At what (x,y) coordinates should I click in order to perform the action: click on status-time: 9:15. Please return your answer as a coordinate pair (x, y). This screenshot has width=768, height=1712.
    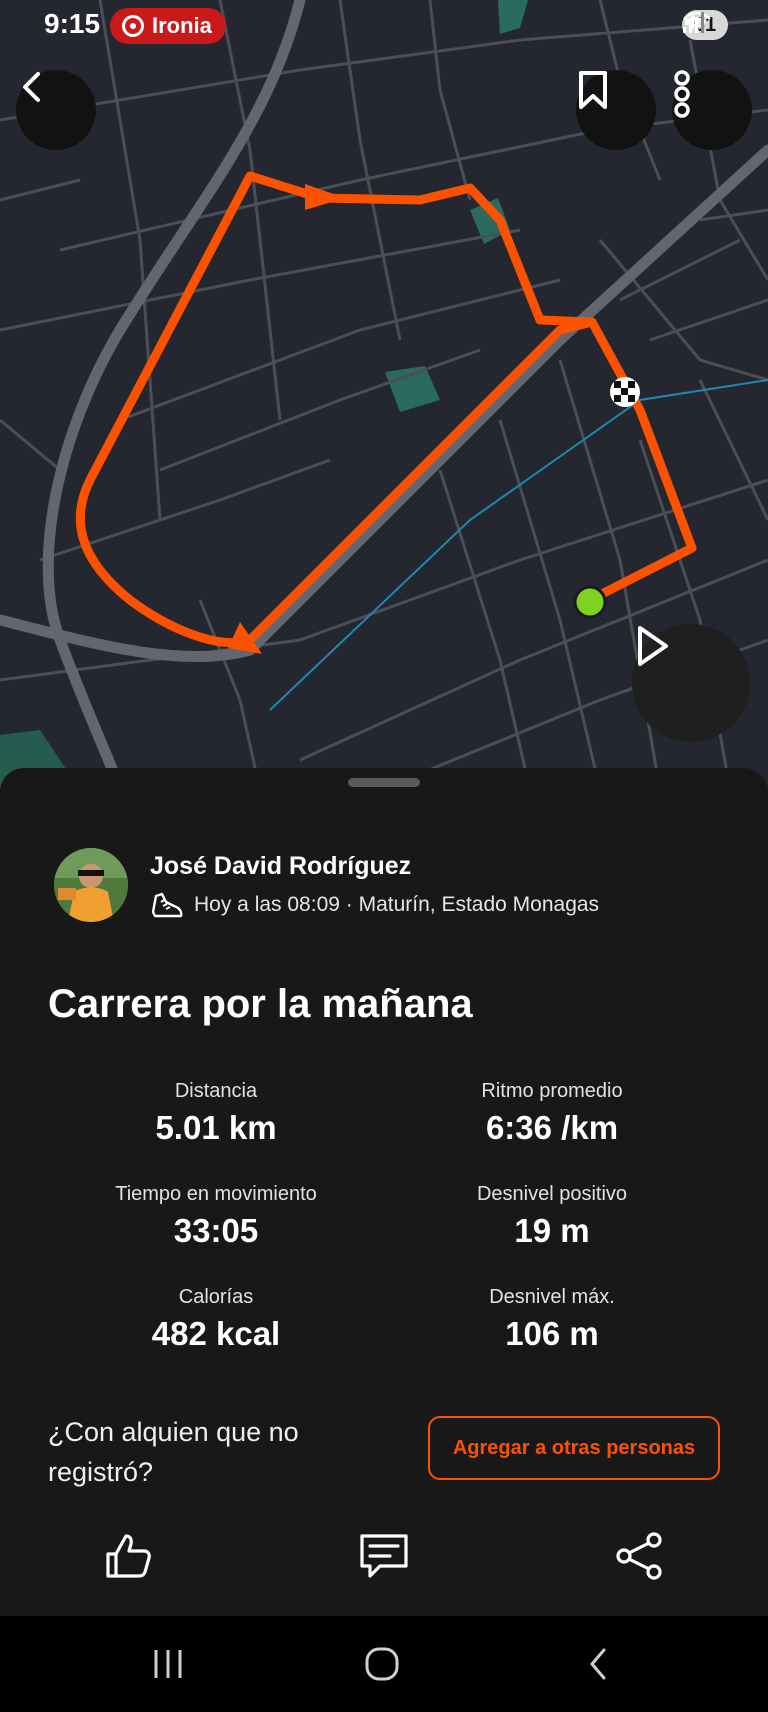
    Looking at the image, I should click on (72, 23).